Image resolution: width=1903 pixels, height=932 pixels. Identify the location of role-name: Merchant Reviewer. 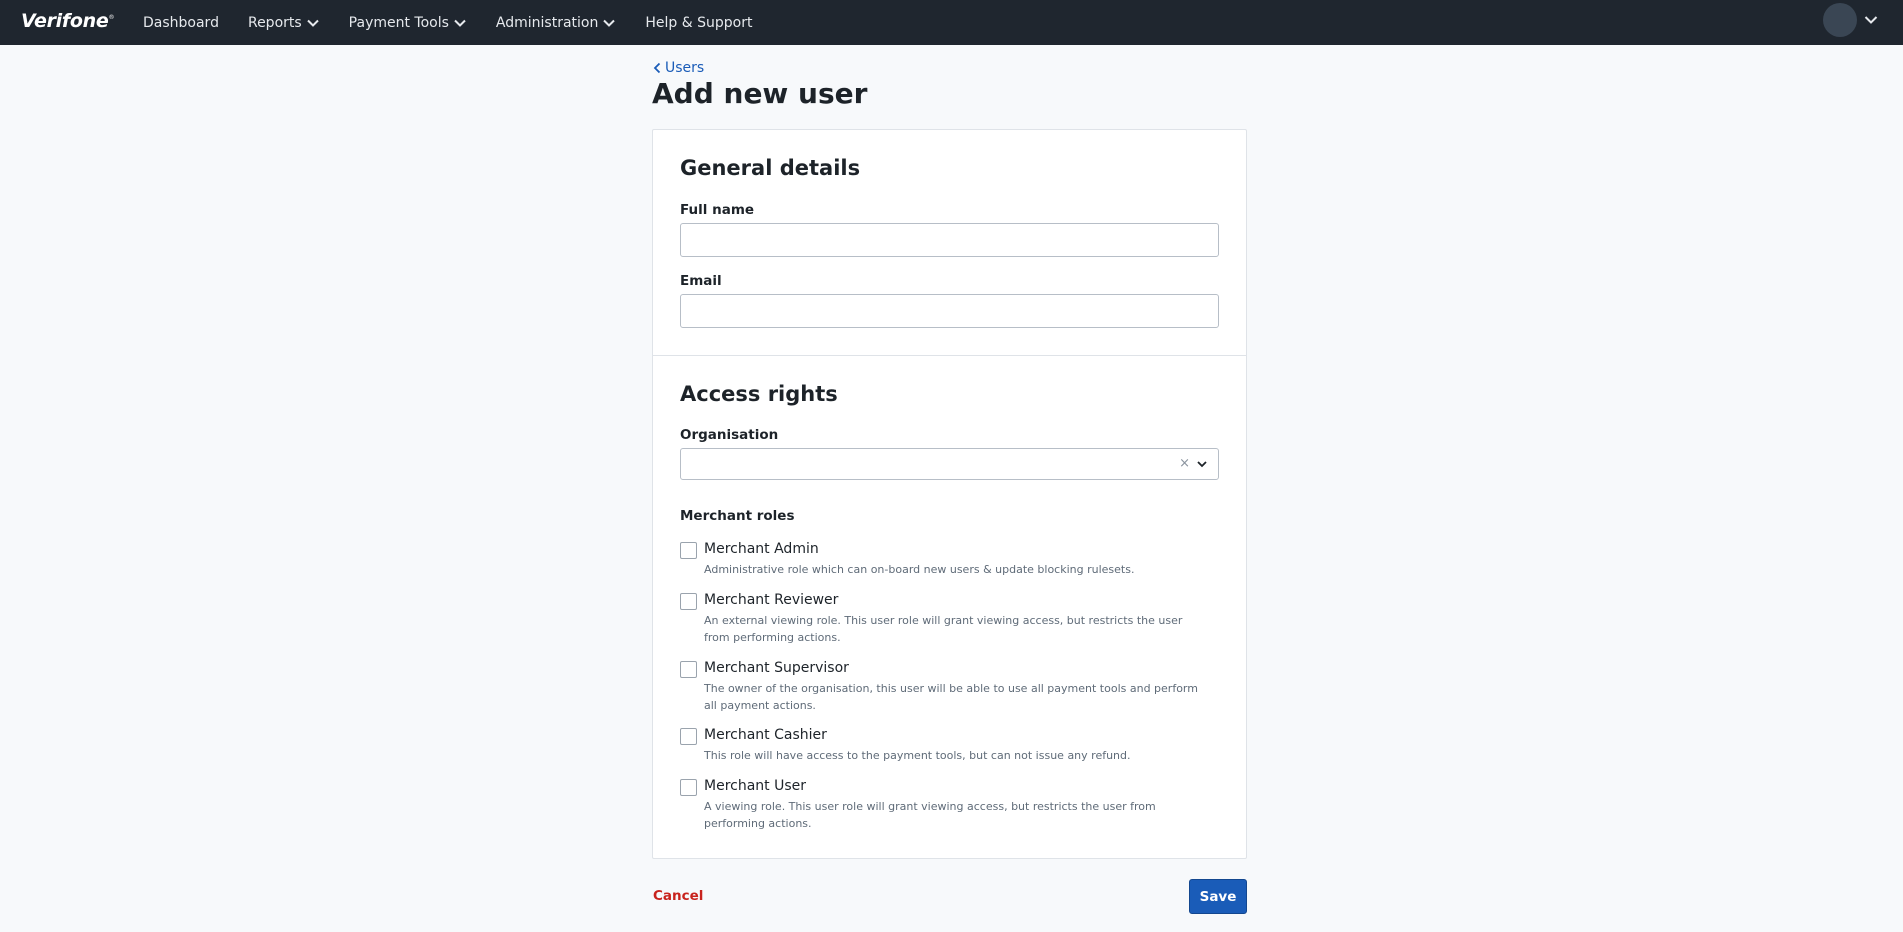
(771, 600).